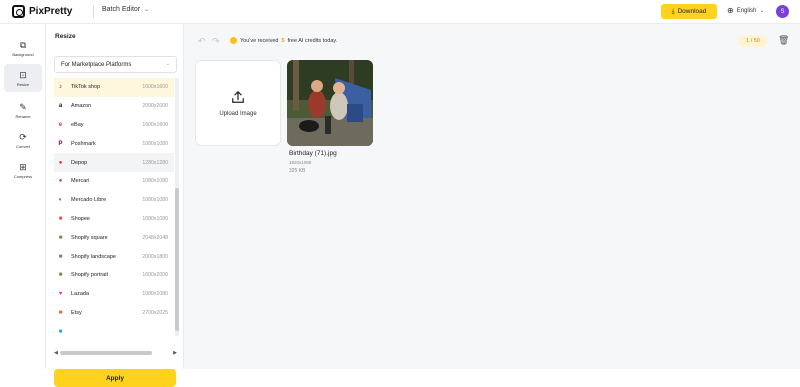 This screenshot has width=800, height=387. I want to click on platform-name: Mercari, so click(80, 181).